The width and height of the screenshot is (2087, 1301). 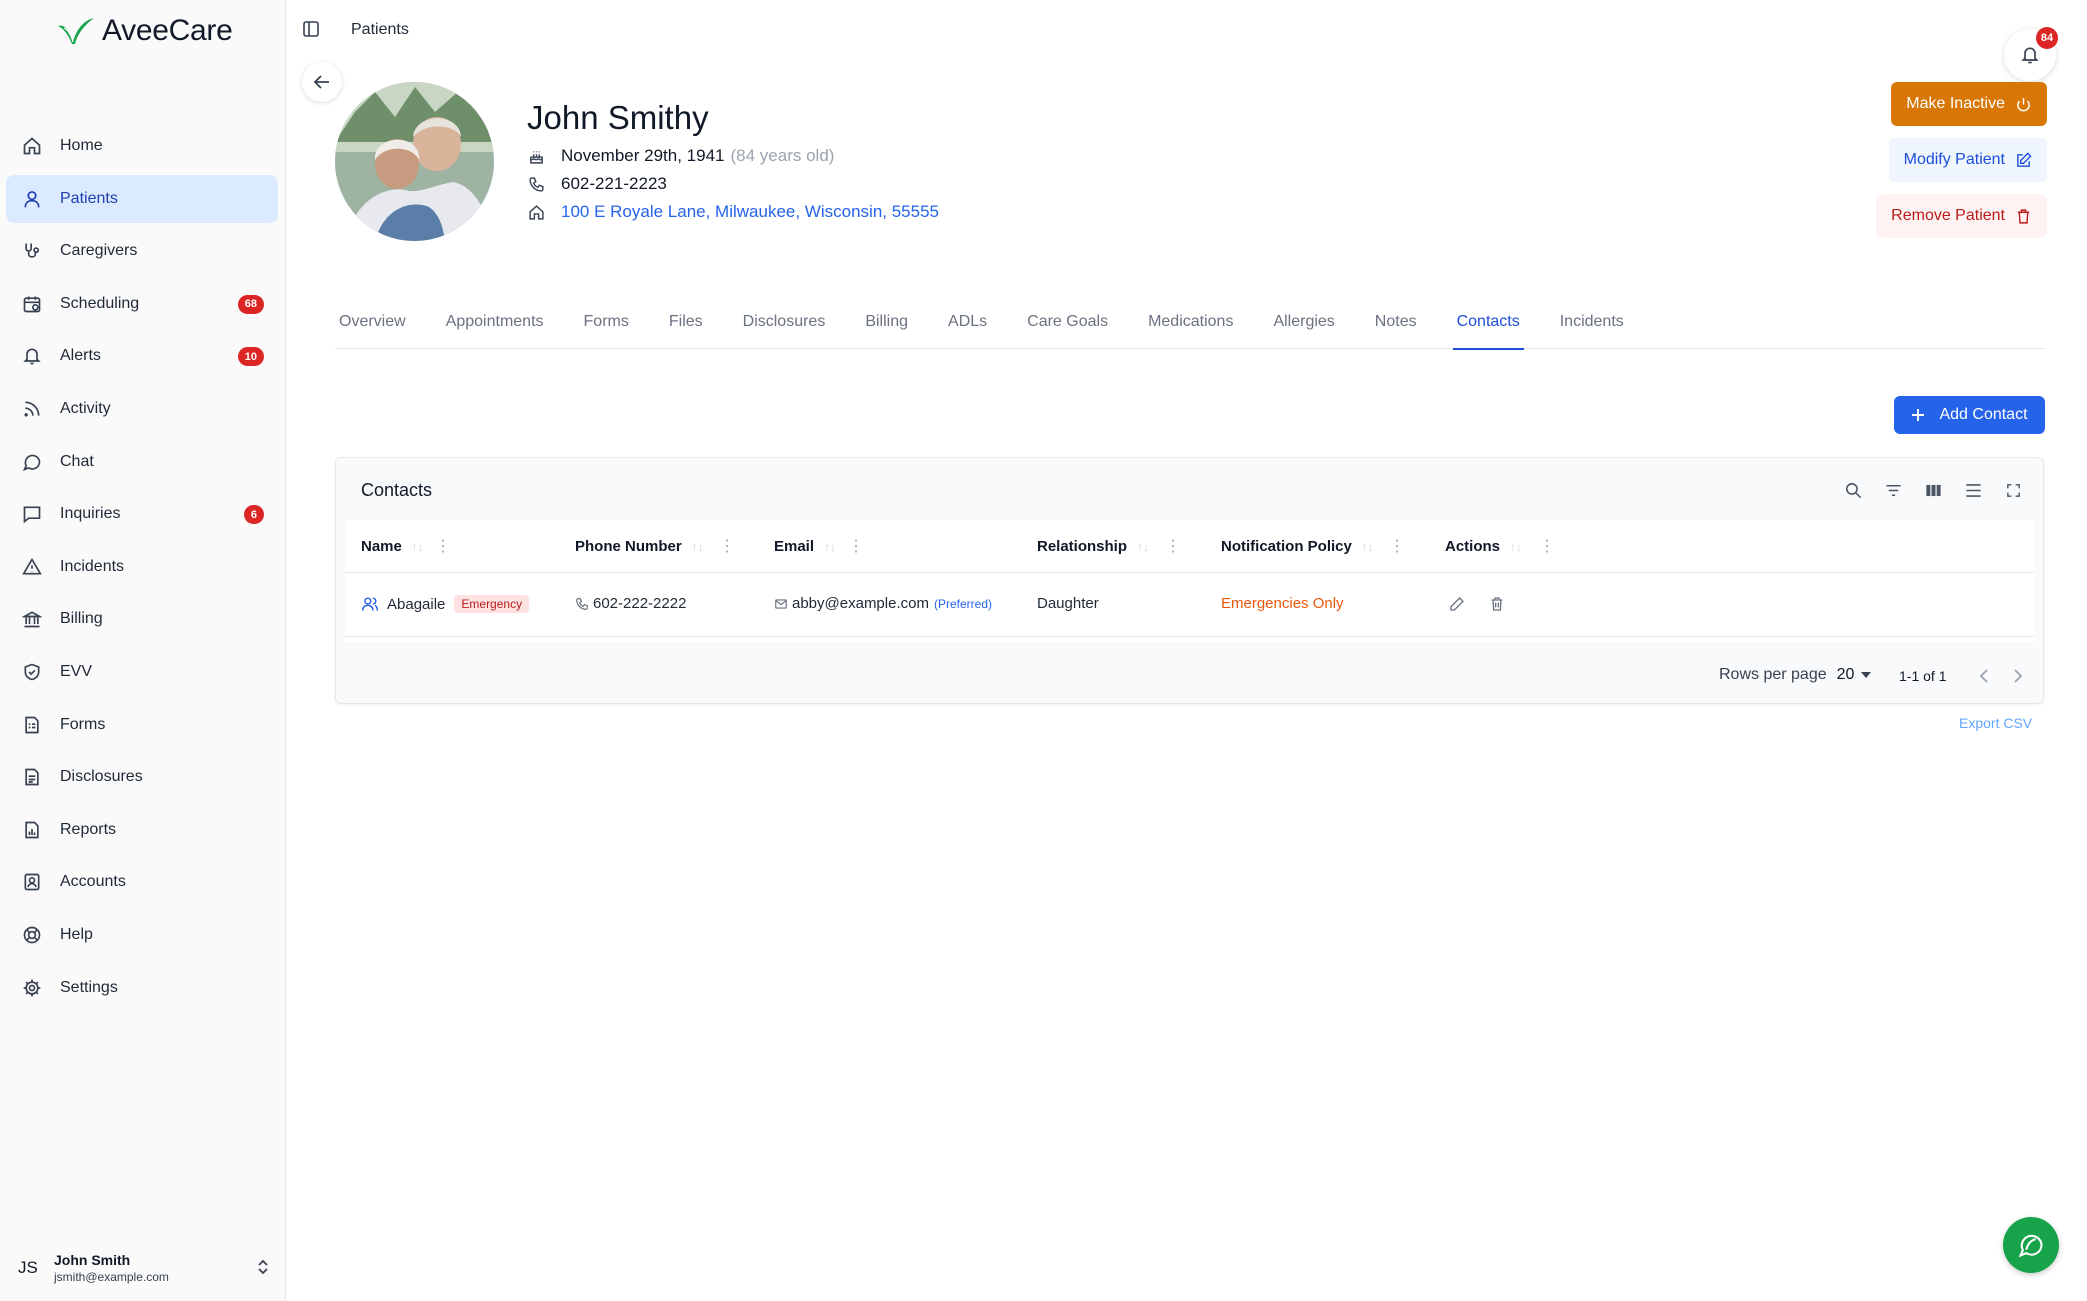 What do you see at coordinates (1893, 490) in the screenshot?
I see `filter-icon` at bounding box center [1893, 490].